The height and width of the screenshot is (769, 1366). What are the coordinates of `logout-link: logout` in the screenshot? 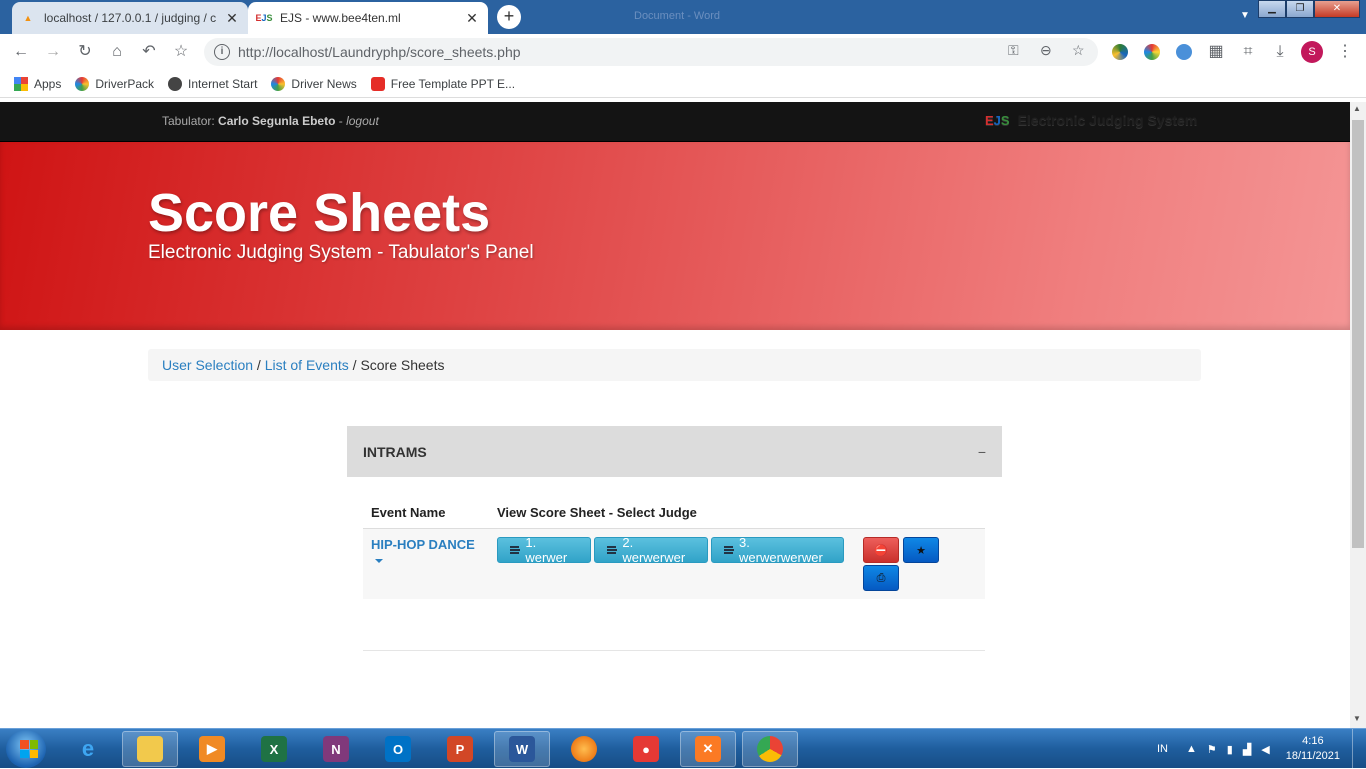 It's located at (362, 121).